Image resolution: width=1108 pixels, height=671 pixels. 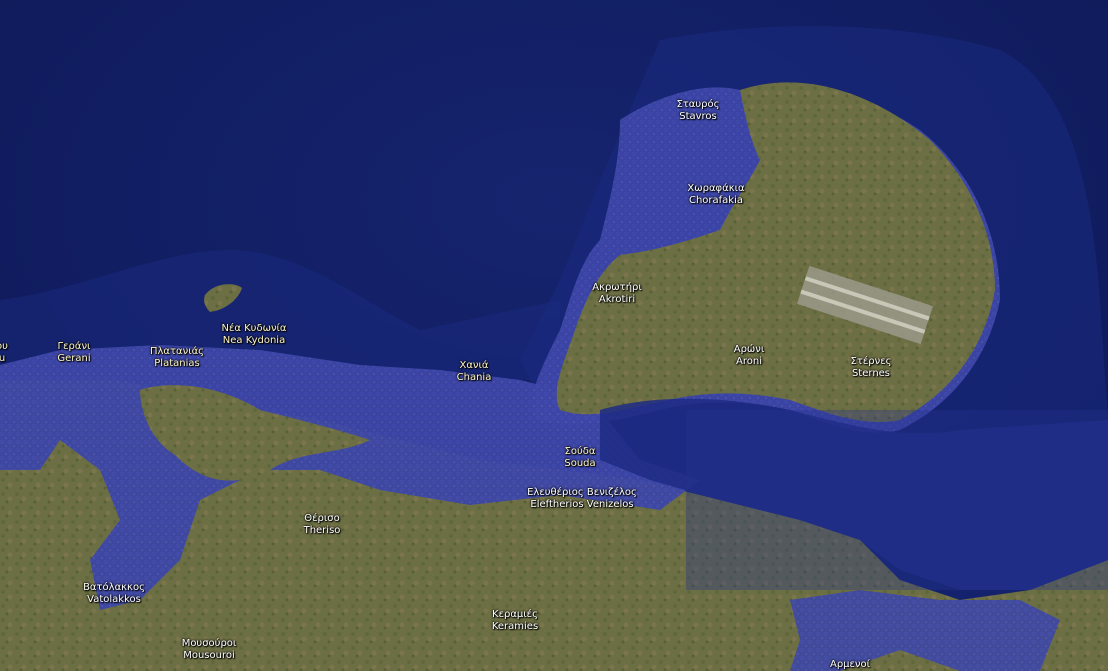 I want to click on place-akrotiri: Ακρωτήρι Akrotiri, so click(x=617, y=293).